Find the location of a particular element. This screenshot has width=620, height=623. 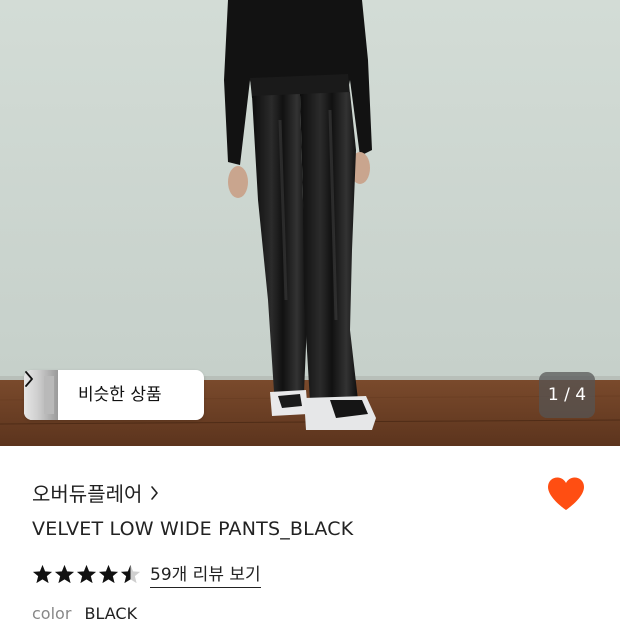

half-star-icon is located at coordinates (130, 574).